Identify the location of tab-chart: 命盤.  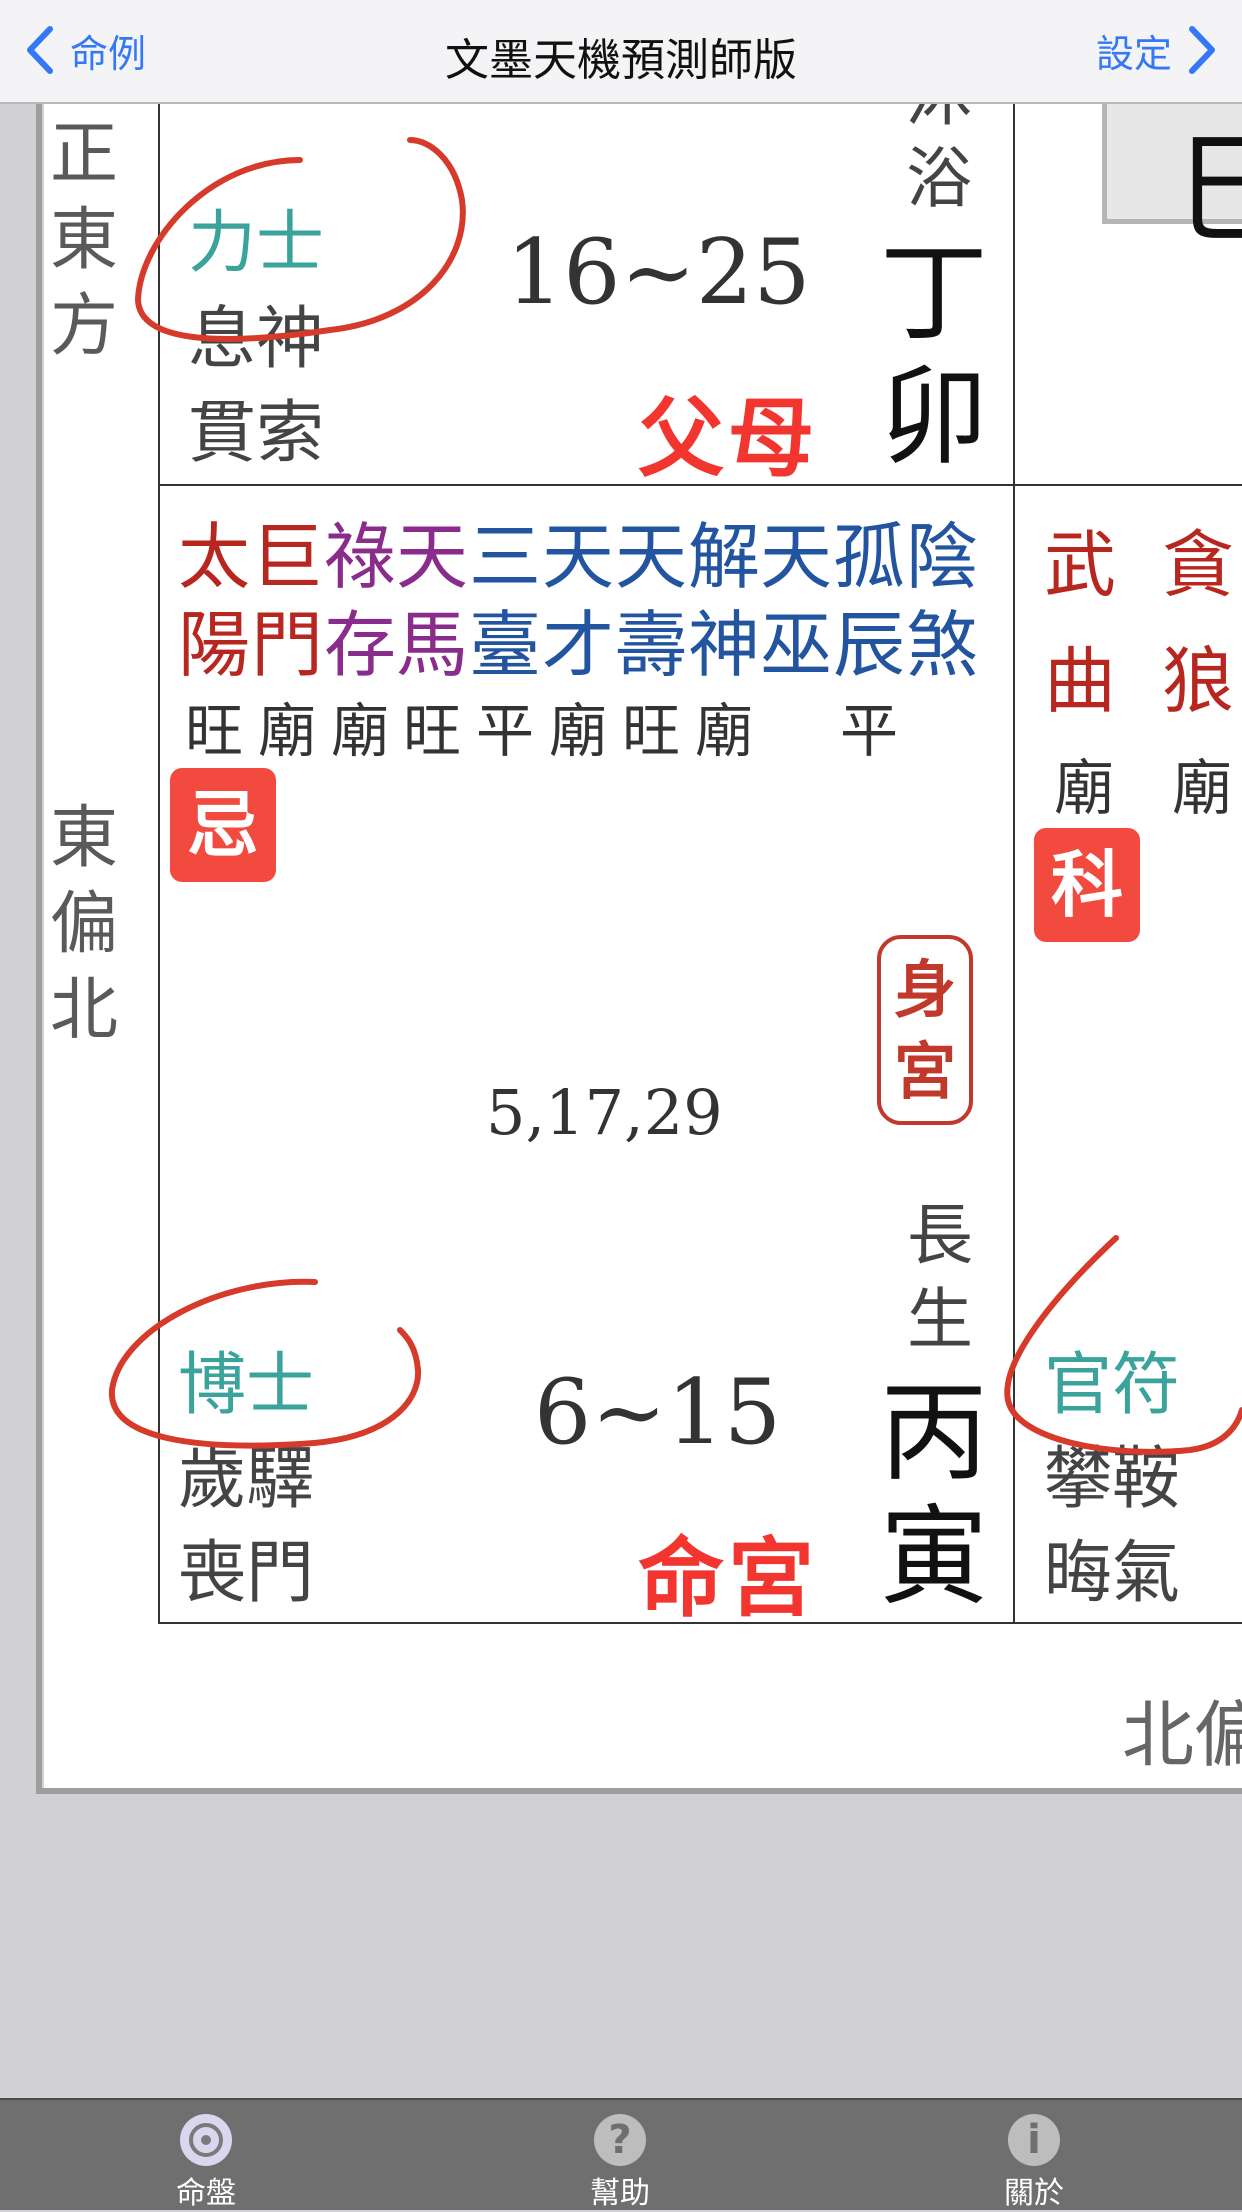
(206, 2155).